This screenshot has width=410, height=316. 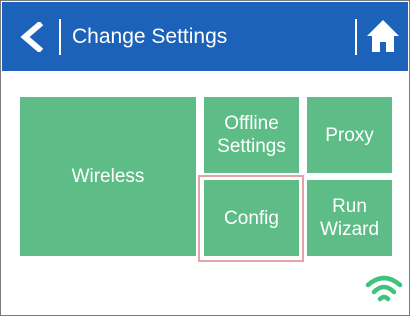 I want to click on home-icon, so click(x=383, y=36).